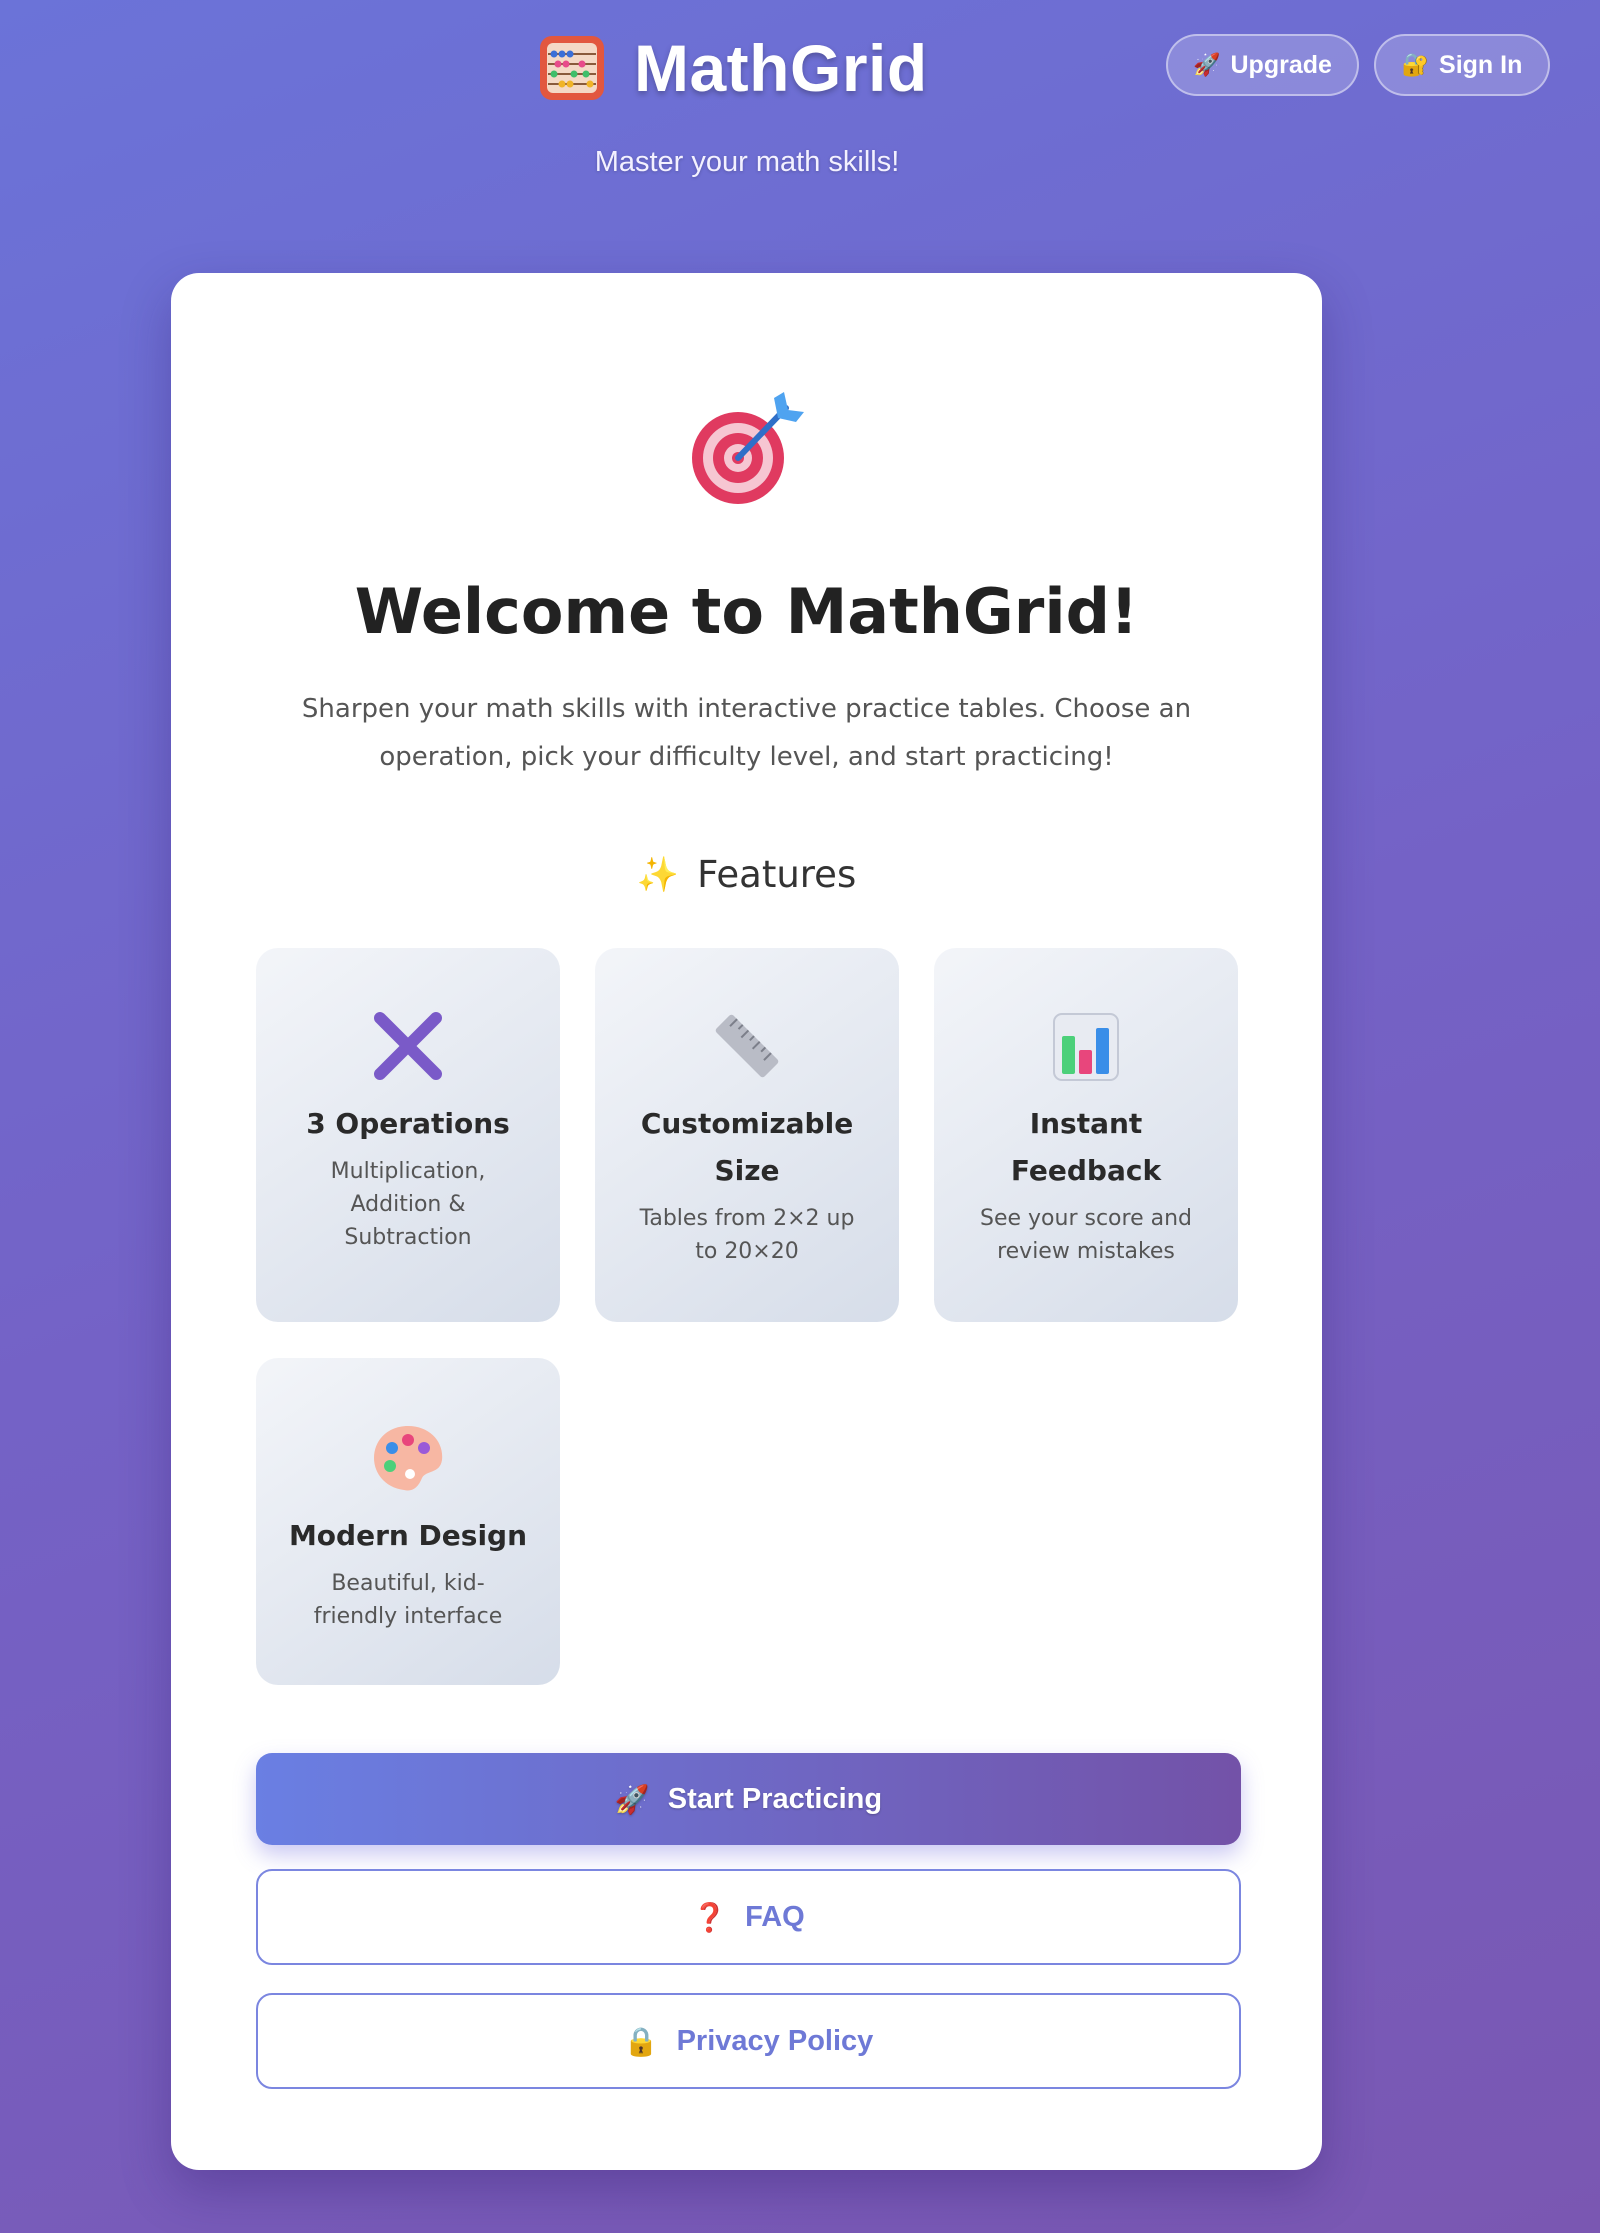 The width and height of the screenshot is (1600, 2233). What do you see at coordinates (746, 611) in the screenshot?
I see `welcome-title: Welcome to MathGrid!` at bounding box center [746, 611].